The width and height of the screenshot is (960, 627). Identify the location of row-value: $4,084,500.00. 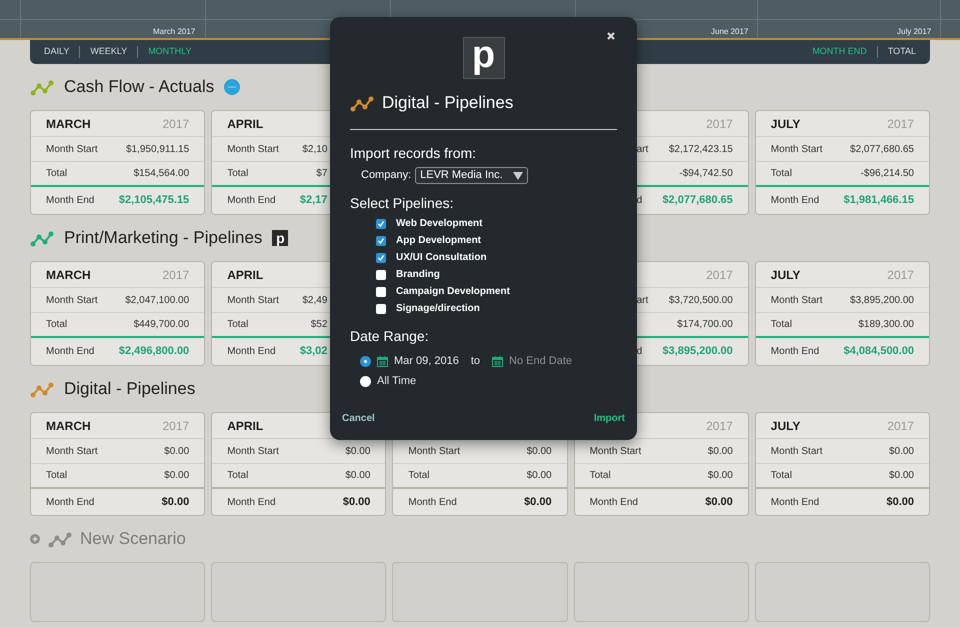
(879, 350).